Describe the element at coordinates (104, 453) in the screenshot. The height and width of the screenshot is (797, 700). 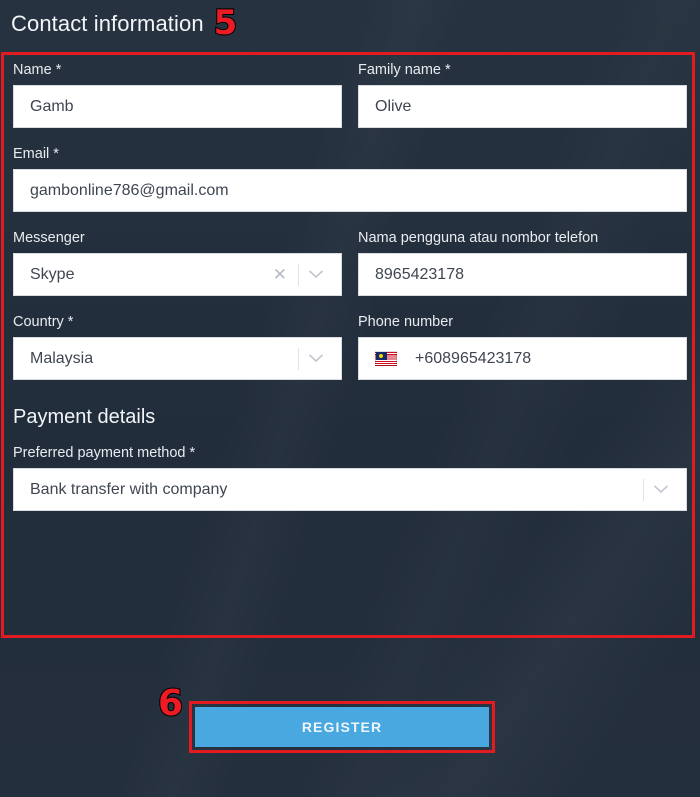
I see `payment-method-label: Preferred payment method *` at that location.